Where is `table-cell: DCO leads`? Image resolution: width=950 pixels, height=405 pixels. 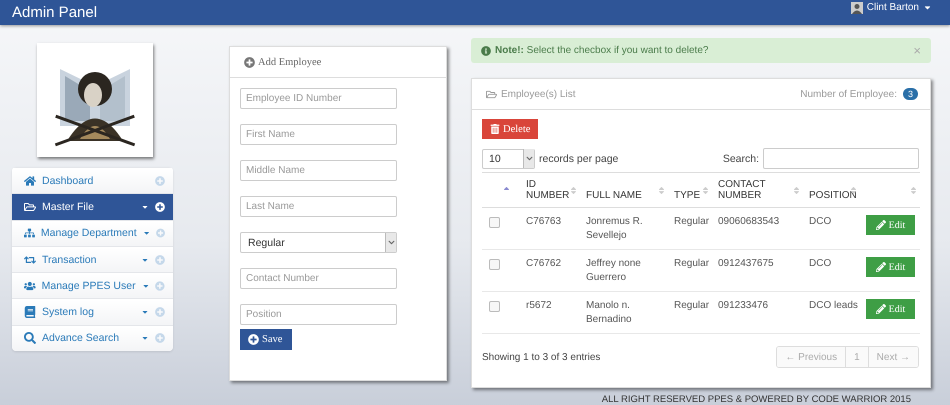
table-cell: DCO leads is located at coordinates (831, 313).